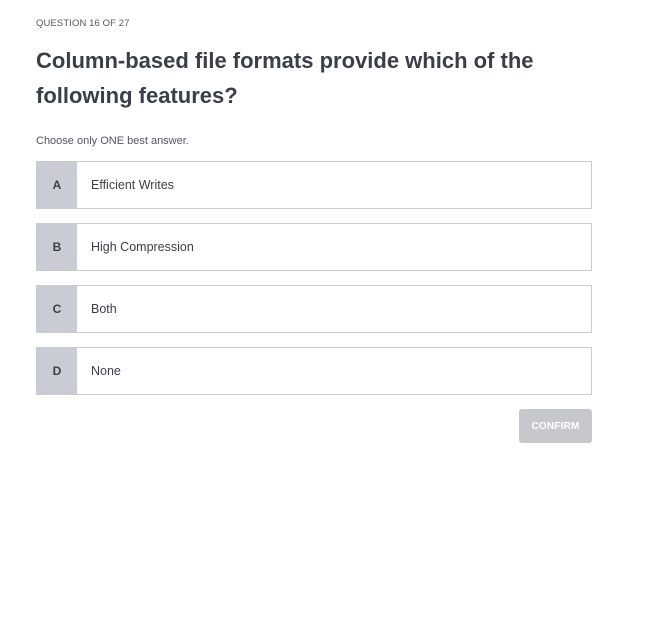 The height and width of the screenshot is (638, 648). Describe the element at coordinates (57, 247) in the screenshot. I see `option-letter: B` at that location.